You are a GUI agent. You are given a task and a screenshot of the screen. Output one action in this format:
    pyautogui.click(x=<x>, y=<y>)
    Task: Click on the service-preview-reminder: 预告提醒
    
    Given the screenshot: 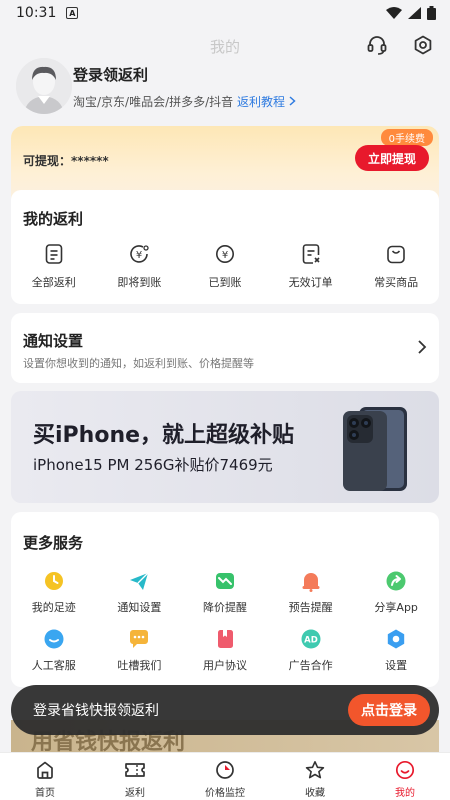 What is the action you would take?
    pyautogui.click(x=311, y=599)
    